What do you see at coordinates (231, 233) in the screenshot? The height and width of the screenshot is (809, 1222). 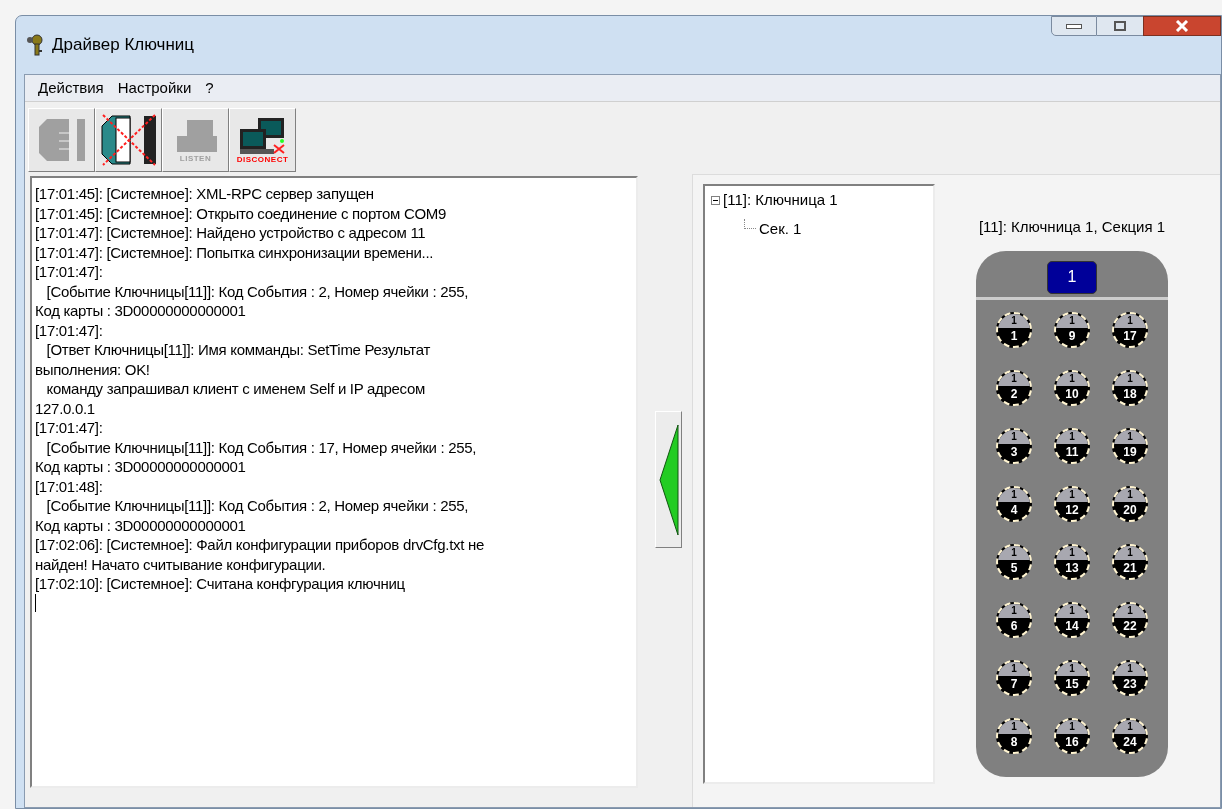 I see `log-line: [17:01:47]: [Системное]: Найдено устройство с адресом 11` at bounding box center [231, 233].